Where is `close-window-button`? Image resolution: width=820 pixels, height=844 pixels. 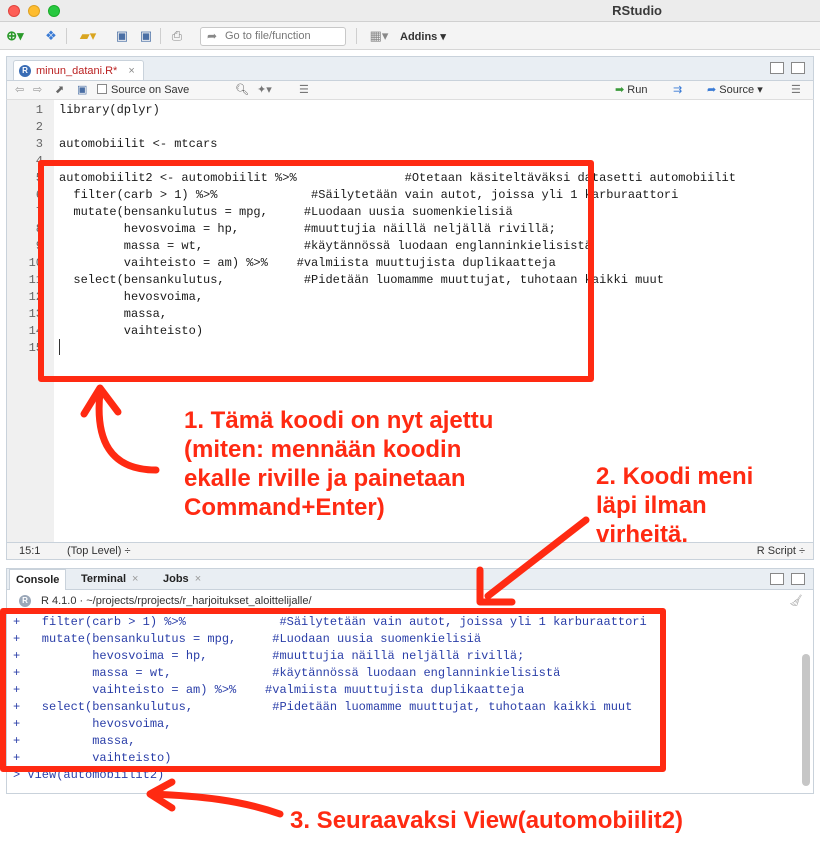 close-window-button is located at coordinates (14, 11).